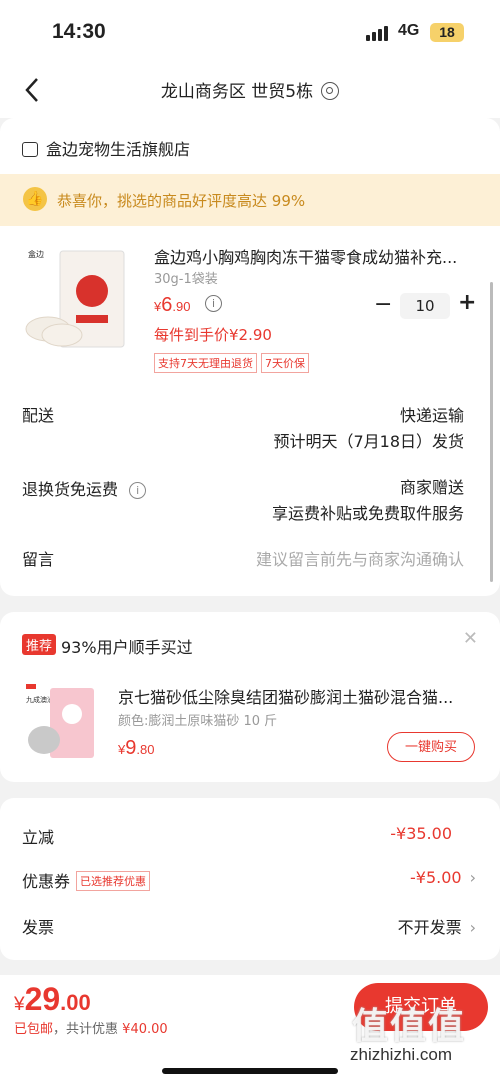 Image resolution: width=500 pixels, height=1082 pixels. Describe the element at coordinates (35, 199) in the screenshot. I see `thumbs-up-icon: 👍` at that location.